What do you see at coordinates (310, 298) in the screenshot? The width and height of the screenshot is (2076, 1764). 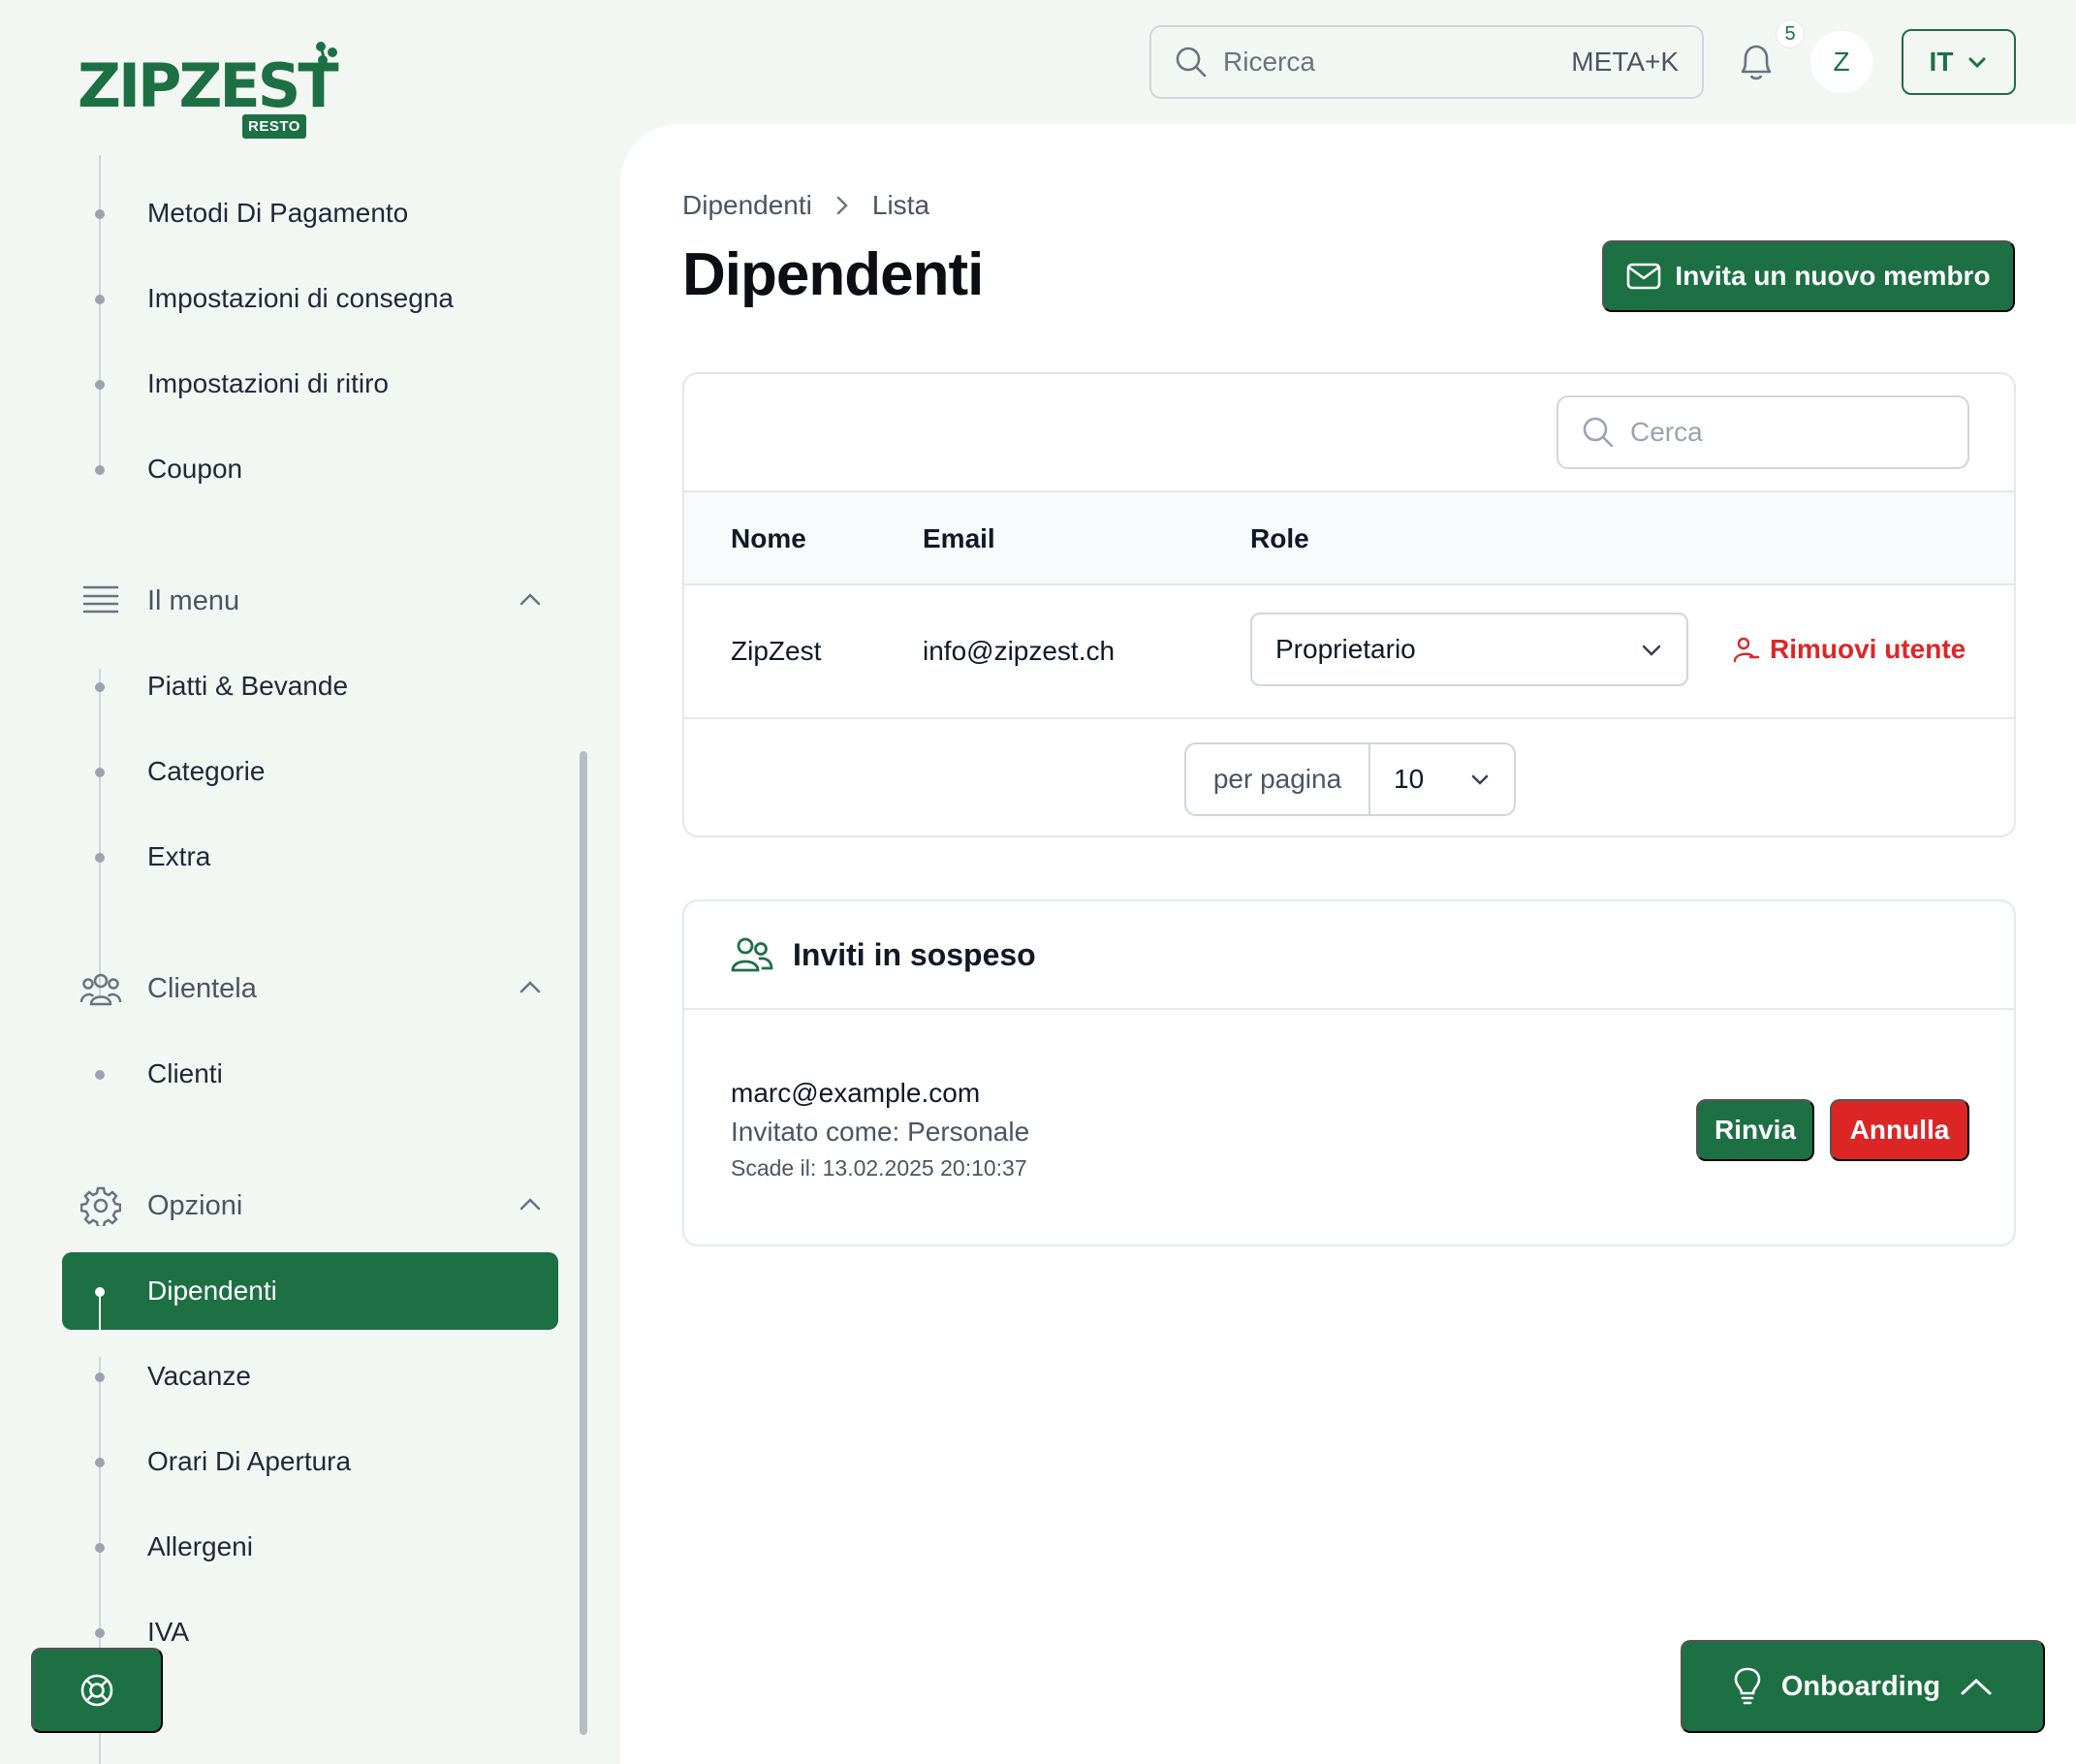 I see `sidebar-item-delivery-settings: Impostazioni di consegna` at bounding box center [310, 298].